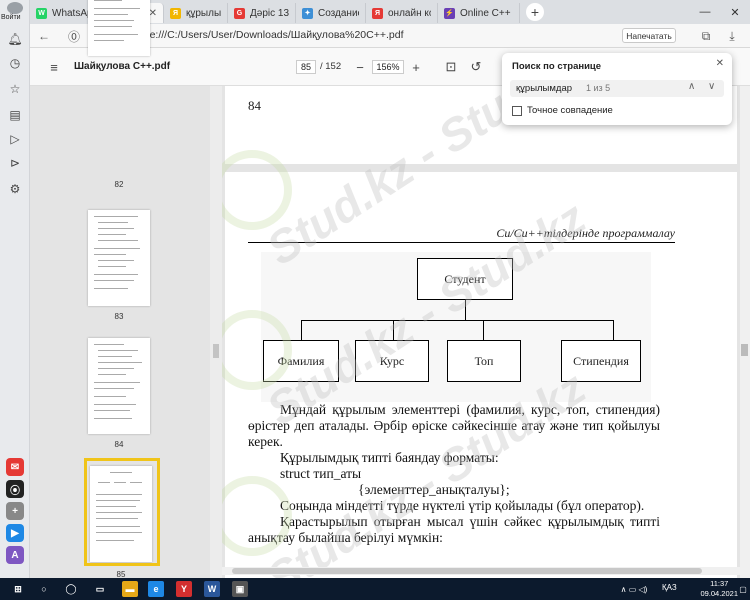 The width and height of the screenshot is (750, 600). What do you see at coordinates (15, 289) in the screenshot?
I see `browser-sidebar: Войти 🔔︎ ◷ ☆ ▤ ▷ ⊳ ⚙ ✉ ⦿ + ▶ A` at bounding box center [15, 289].